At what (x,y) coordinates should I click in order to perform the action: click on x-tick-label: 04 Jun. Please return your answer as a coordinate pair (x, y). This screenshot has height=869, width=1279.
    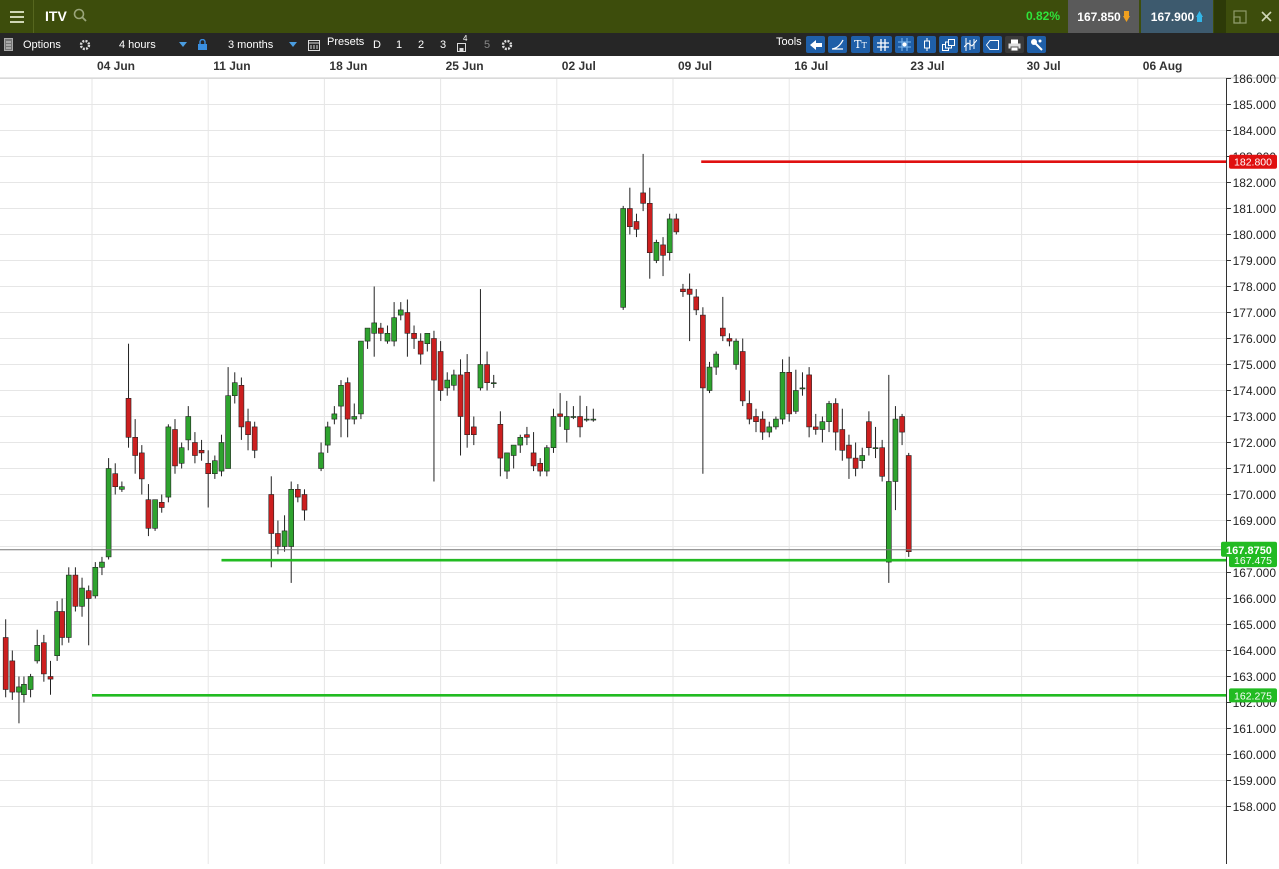
    Looking at the image, I should click on (116, 66).